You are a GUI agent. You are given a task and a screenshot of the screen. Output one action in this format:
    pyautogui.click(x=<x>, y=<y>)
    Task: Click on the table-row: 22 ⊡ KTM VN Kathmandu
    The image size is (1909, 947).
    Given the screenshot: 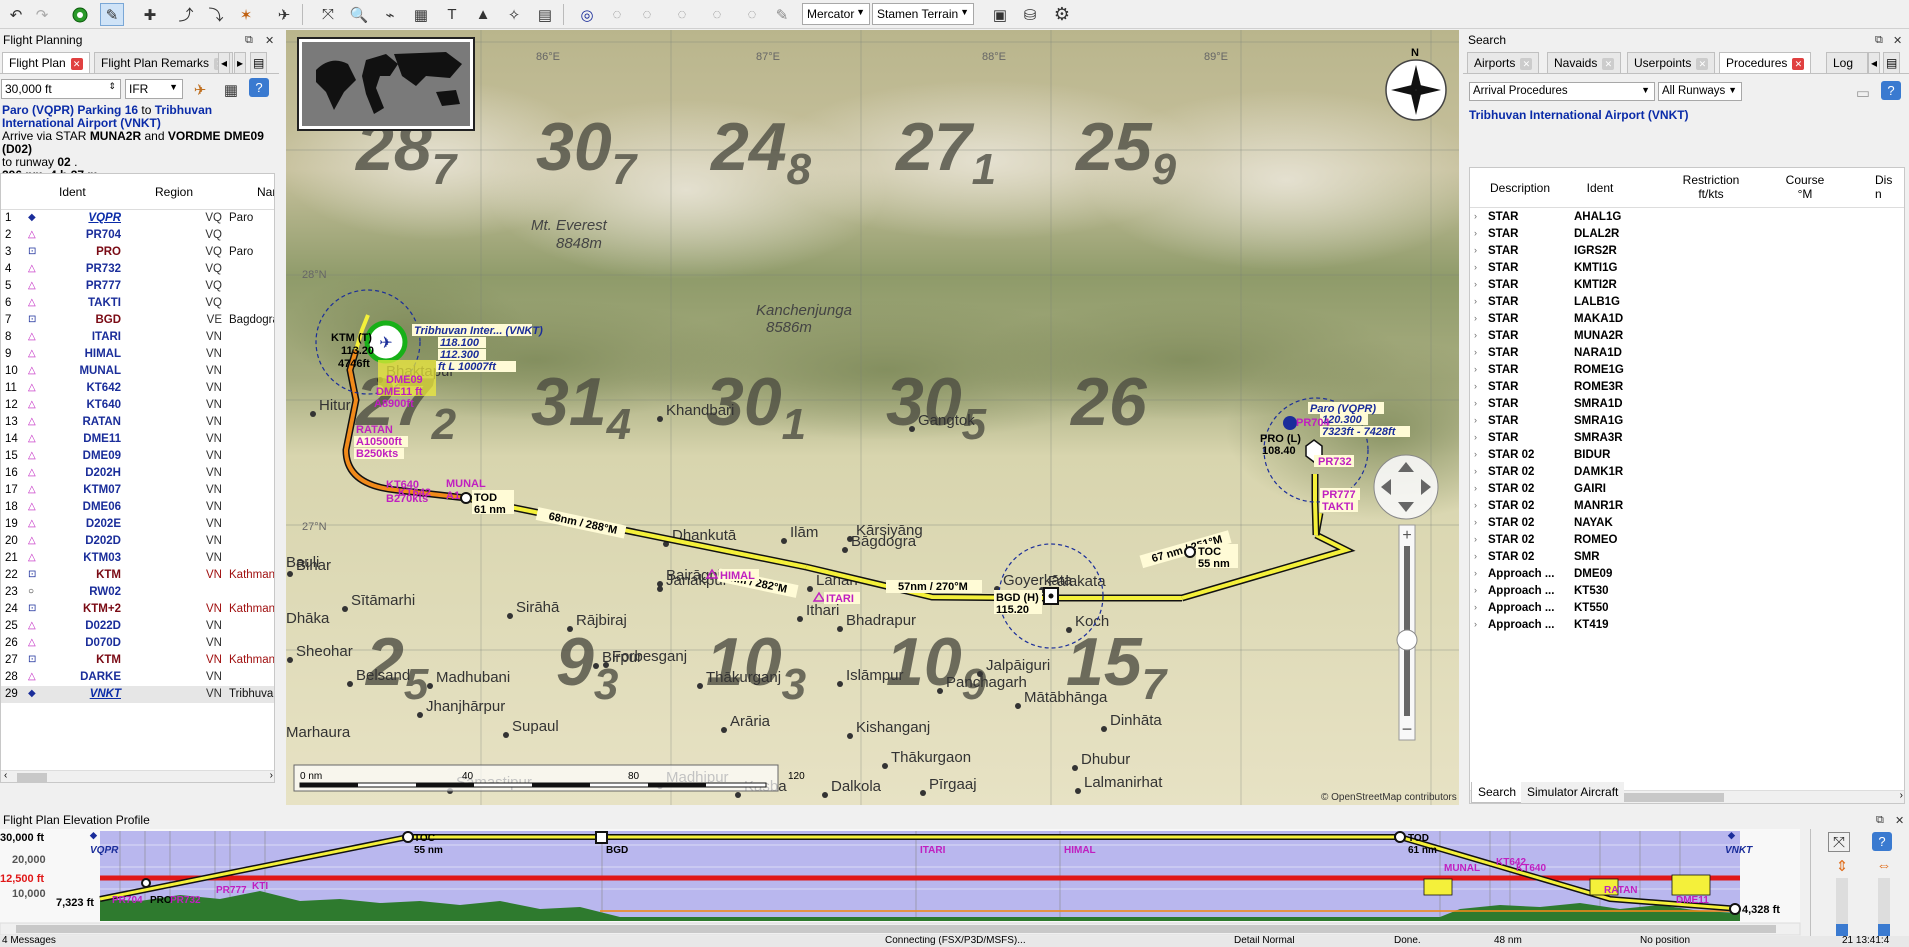 What is the action you would take?
    pyautogui.click(x=137, y=575)
    